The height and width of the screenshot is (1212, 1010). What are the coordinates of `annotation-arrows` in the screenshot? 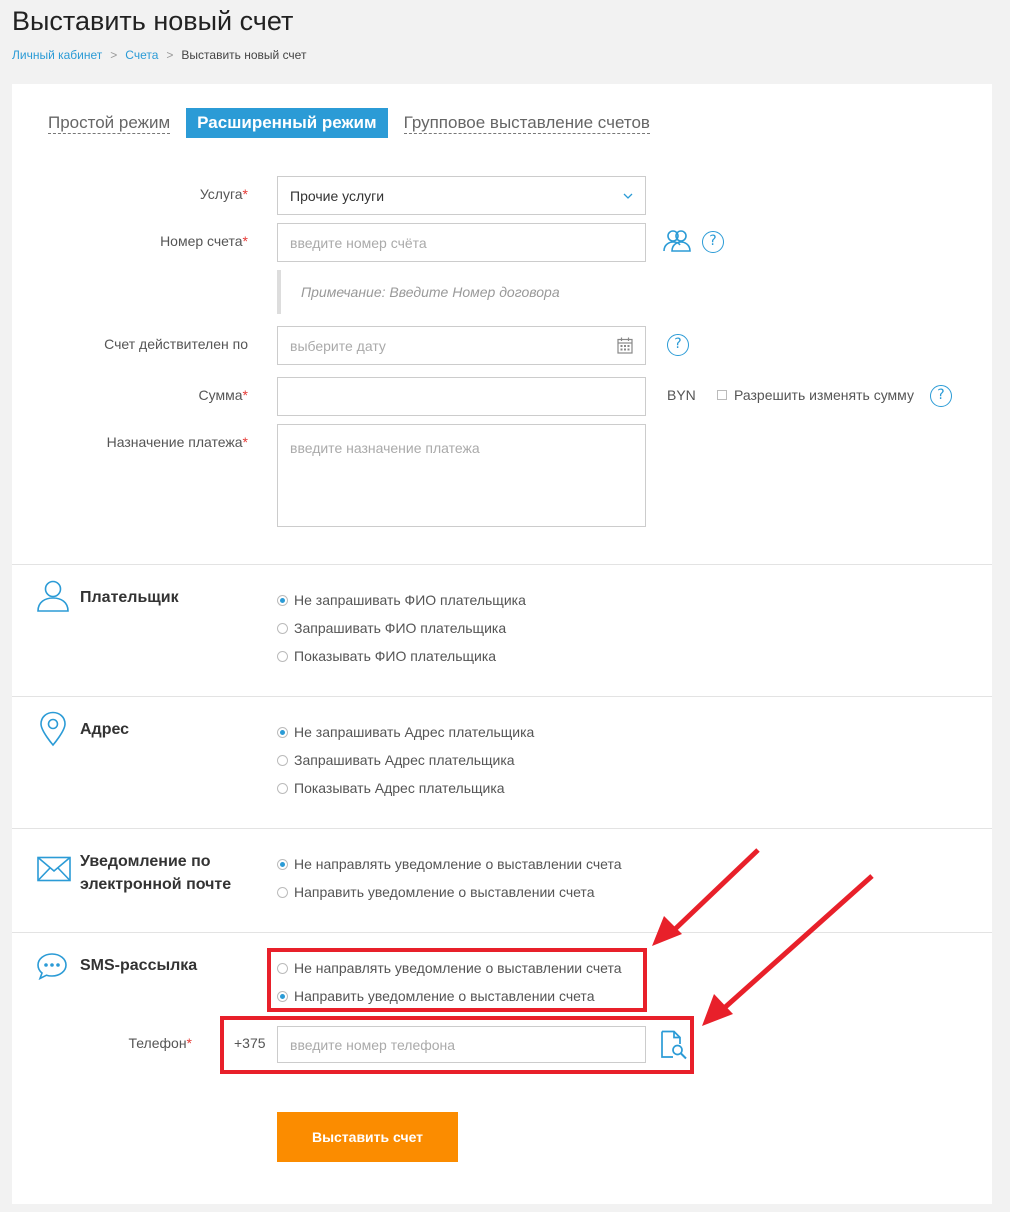 It's located at (763, 937).